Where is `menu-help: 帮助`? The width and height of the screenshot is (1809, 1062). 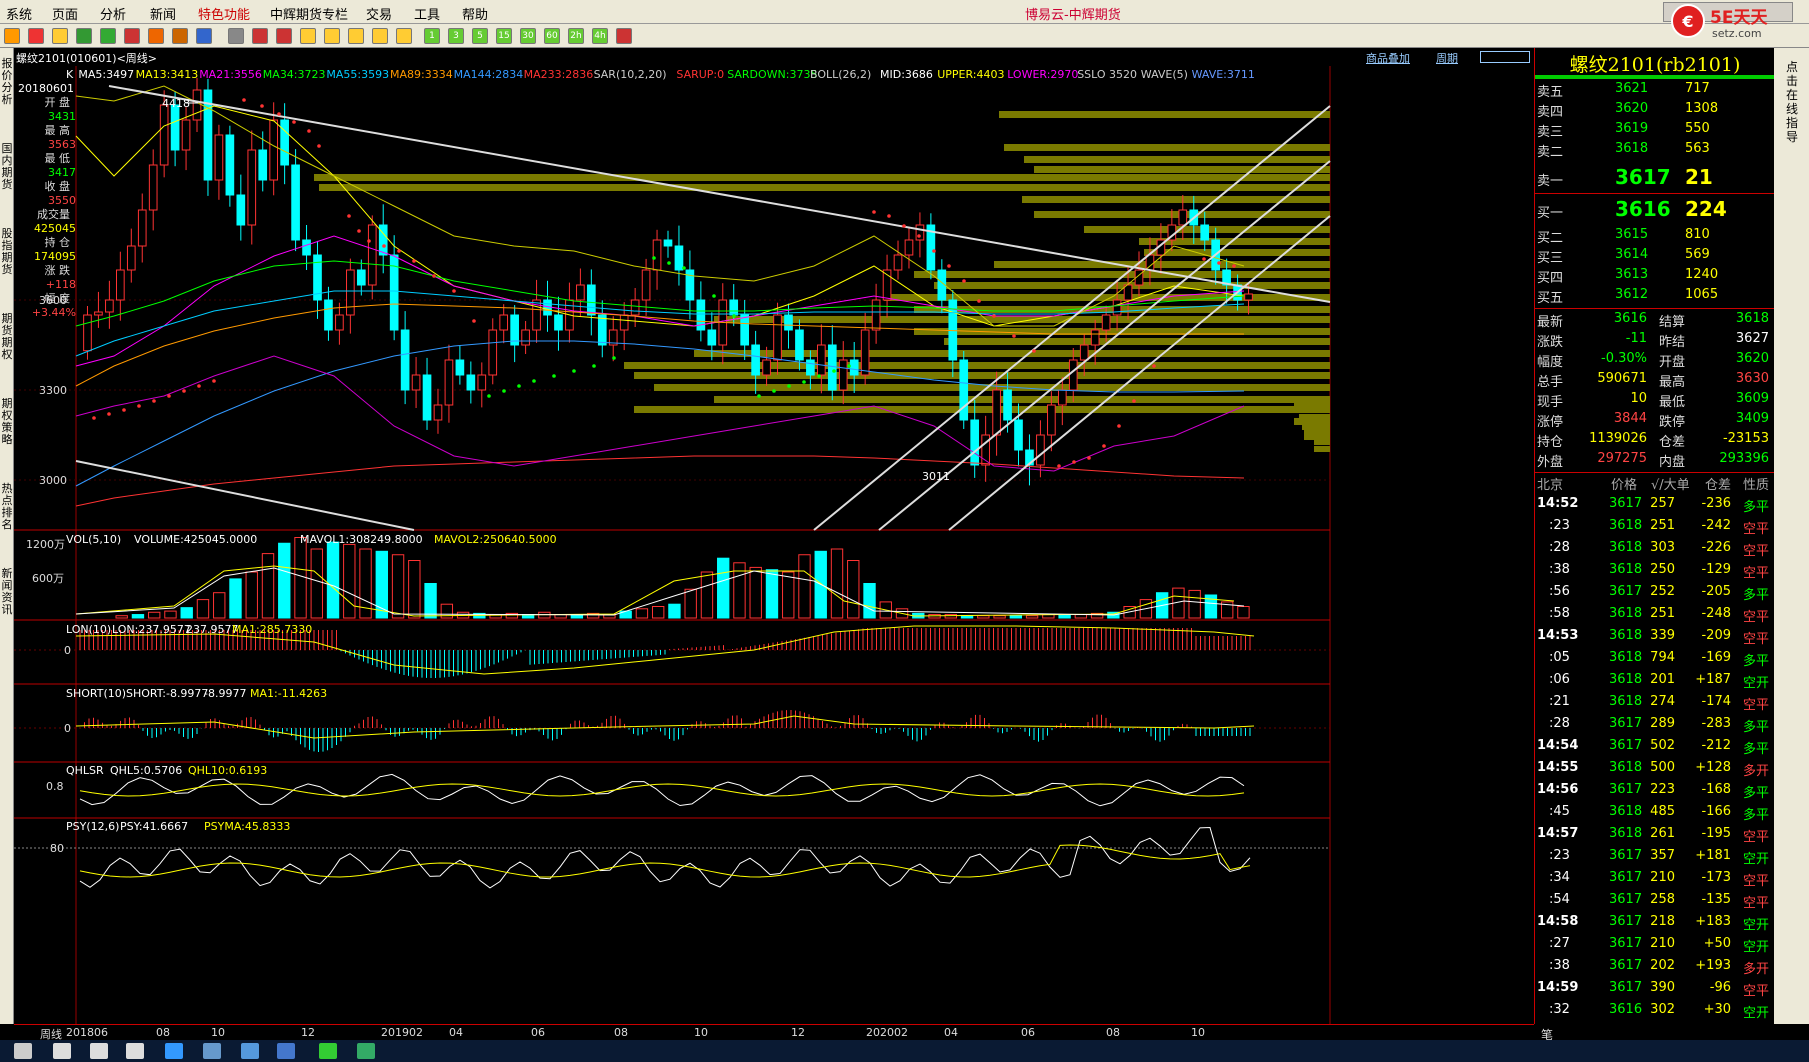
menu-help: 帮助 is located at coordinates (475, 13).